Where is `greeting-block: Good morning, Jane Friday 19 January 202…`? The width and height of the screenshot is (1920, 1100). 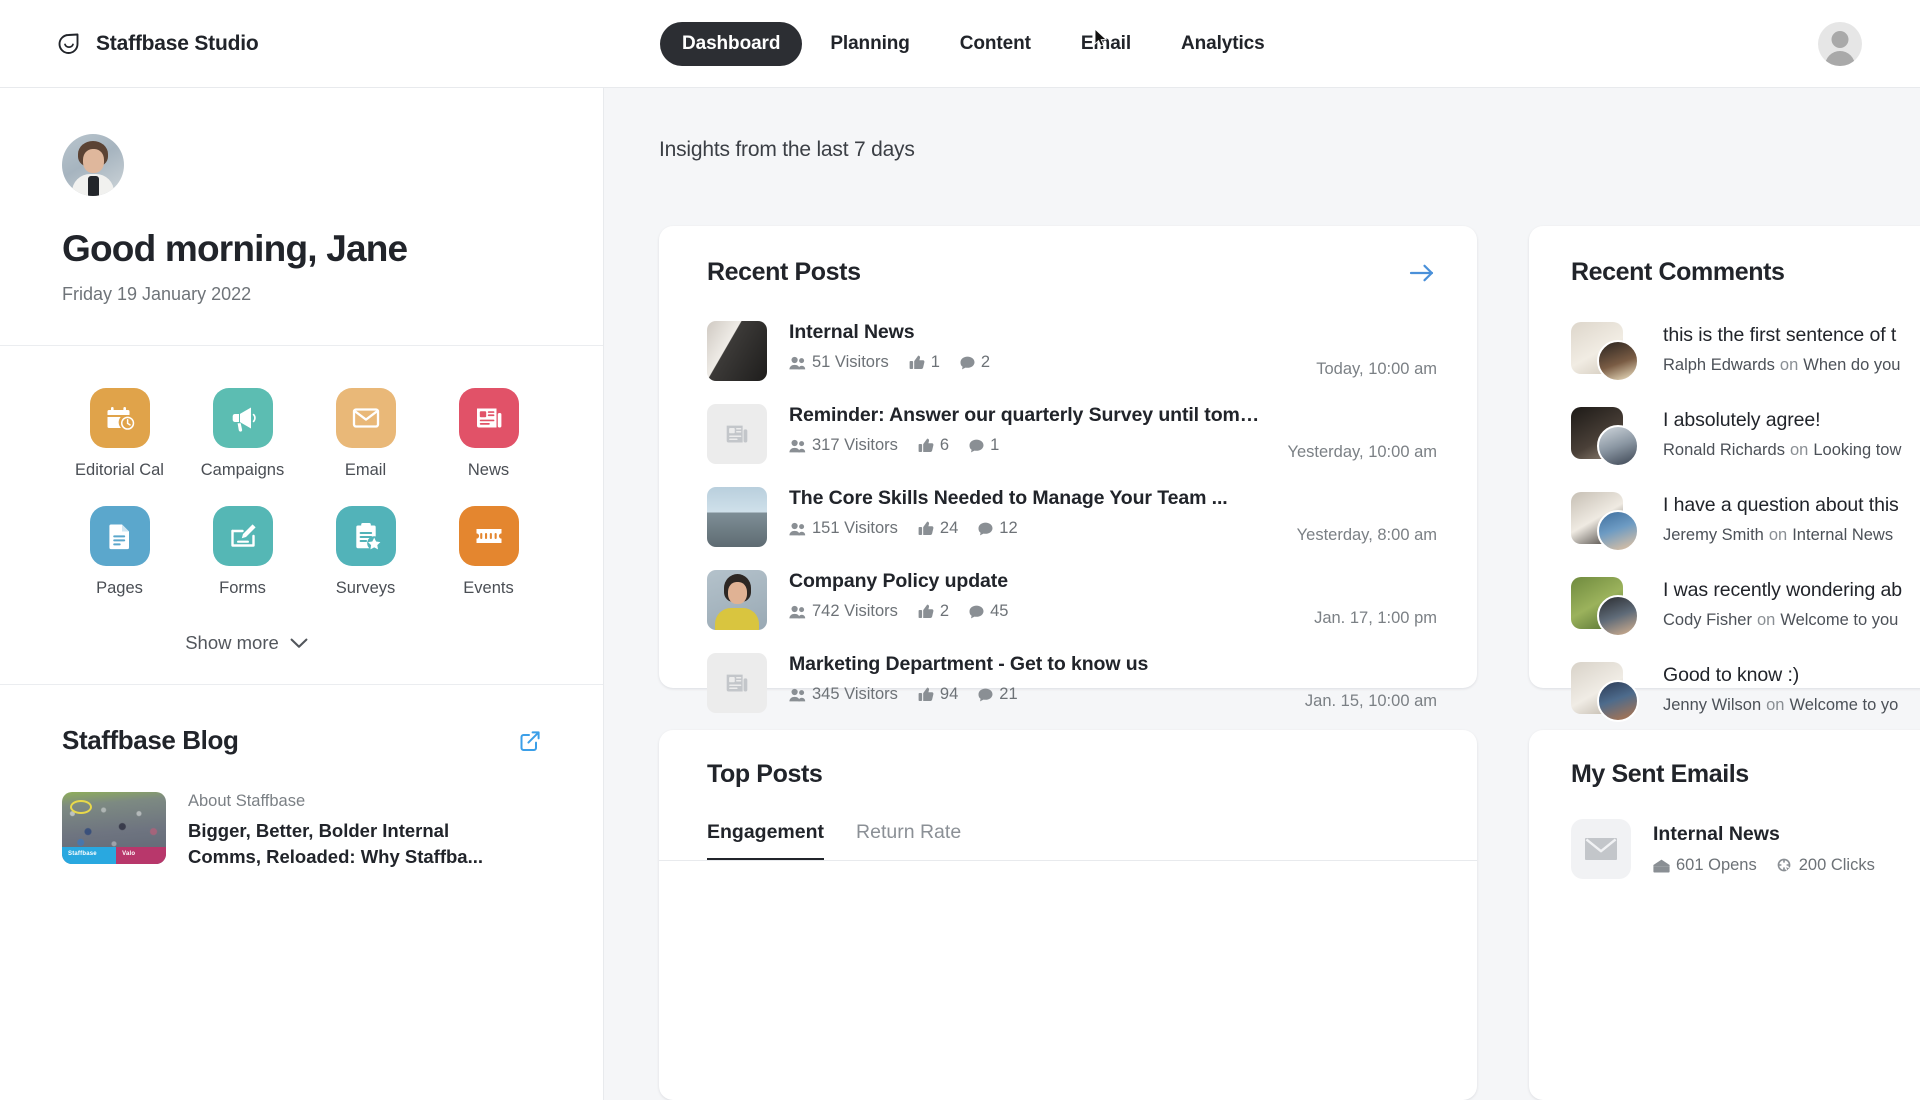 greeting-block: Good morning, Jane Friday 19 January 202… is located at coordinates (301, 217).